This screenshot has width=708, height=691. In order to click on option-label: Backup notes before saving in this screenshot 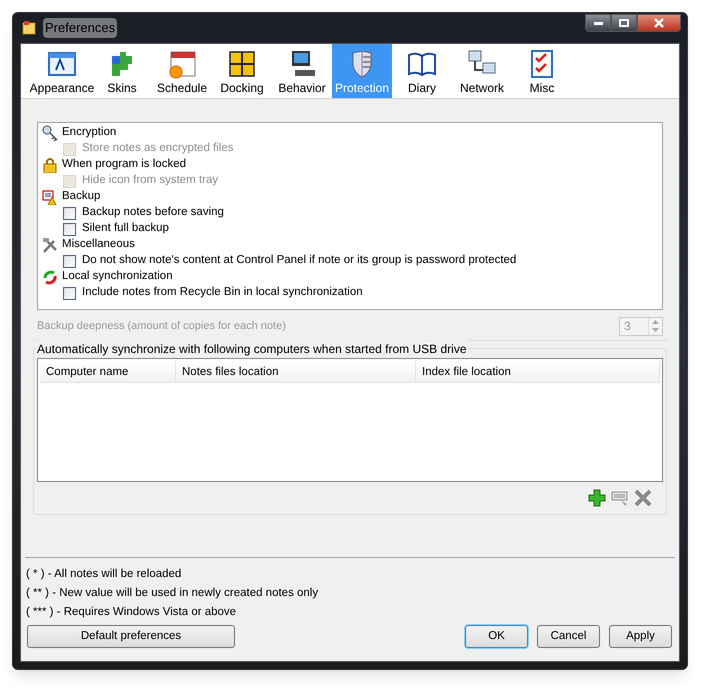, I will do `click(153, 212)`.